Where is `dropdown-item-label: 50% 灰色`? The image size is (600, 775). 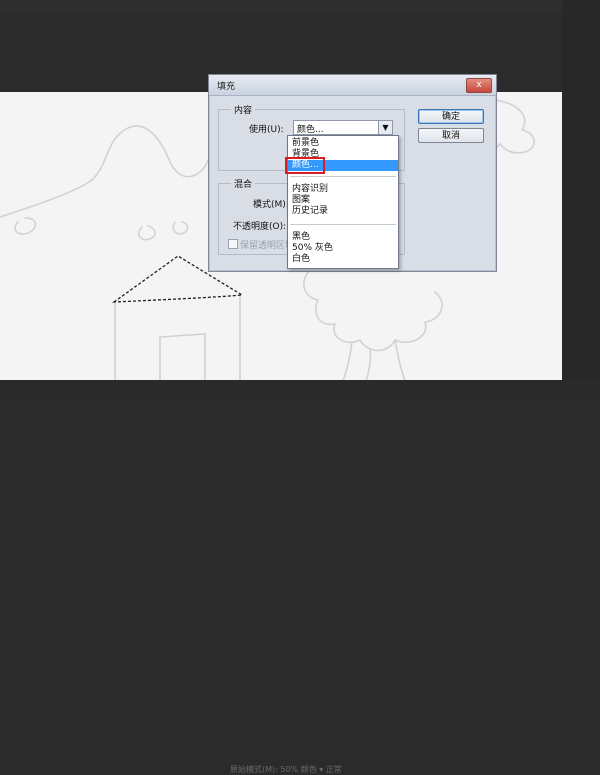
dropdown-item-label: 50% 灰色 is located at coordinates (312, 248).